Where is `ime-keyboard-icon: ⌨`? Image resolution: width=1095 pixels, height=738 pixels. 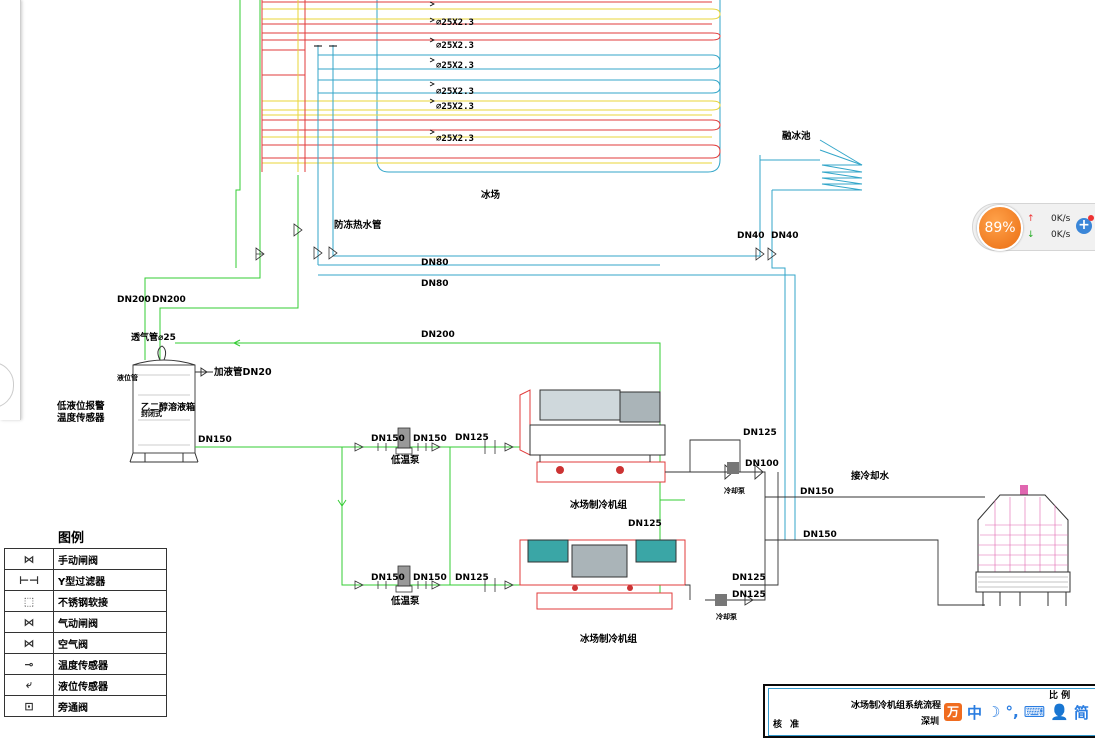 ime-keyboard-icon: ⌨ is located at coordinates (1035, 712).